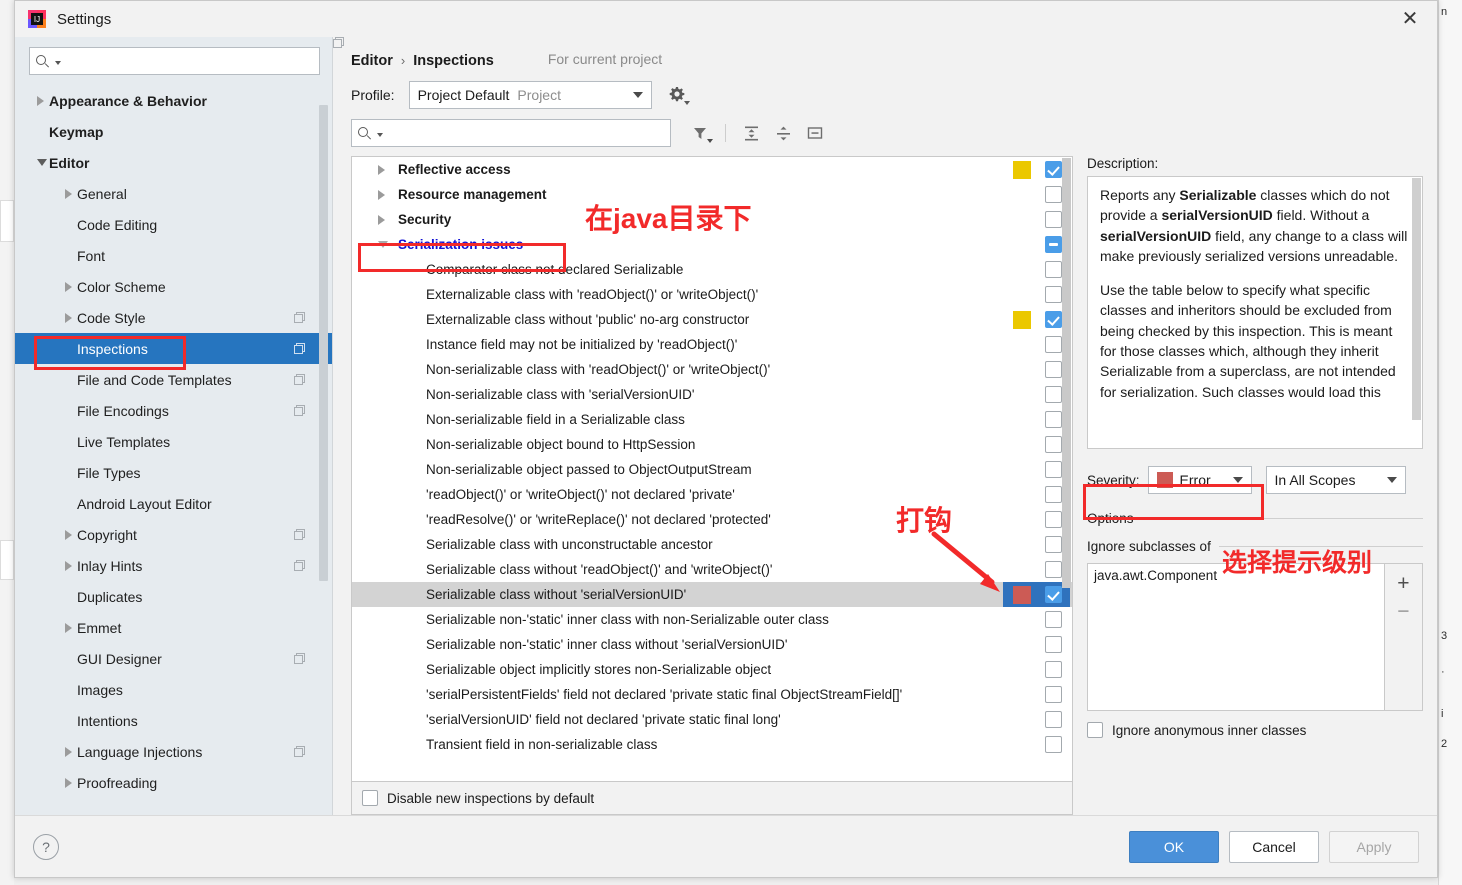 Image resolution: width=1462 pixels, height=885 pixels. What do you see at coordinates (173, 348) in the screenshot?
I see `sidebar-item-inspections: Inspections` at bounding box center [173, 348].